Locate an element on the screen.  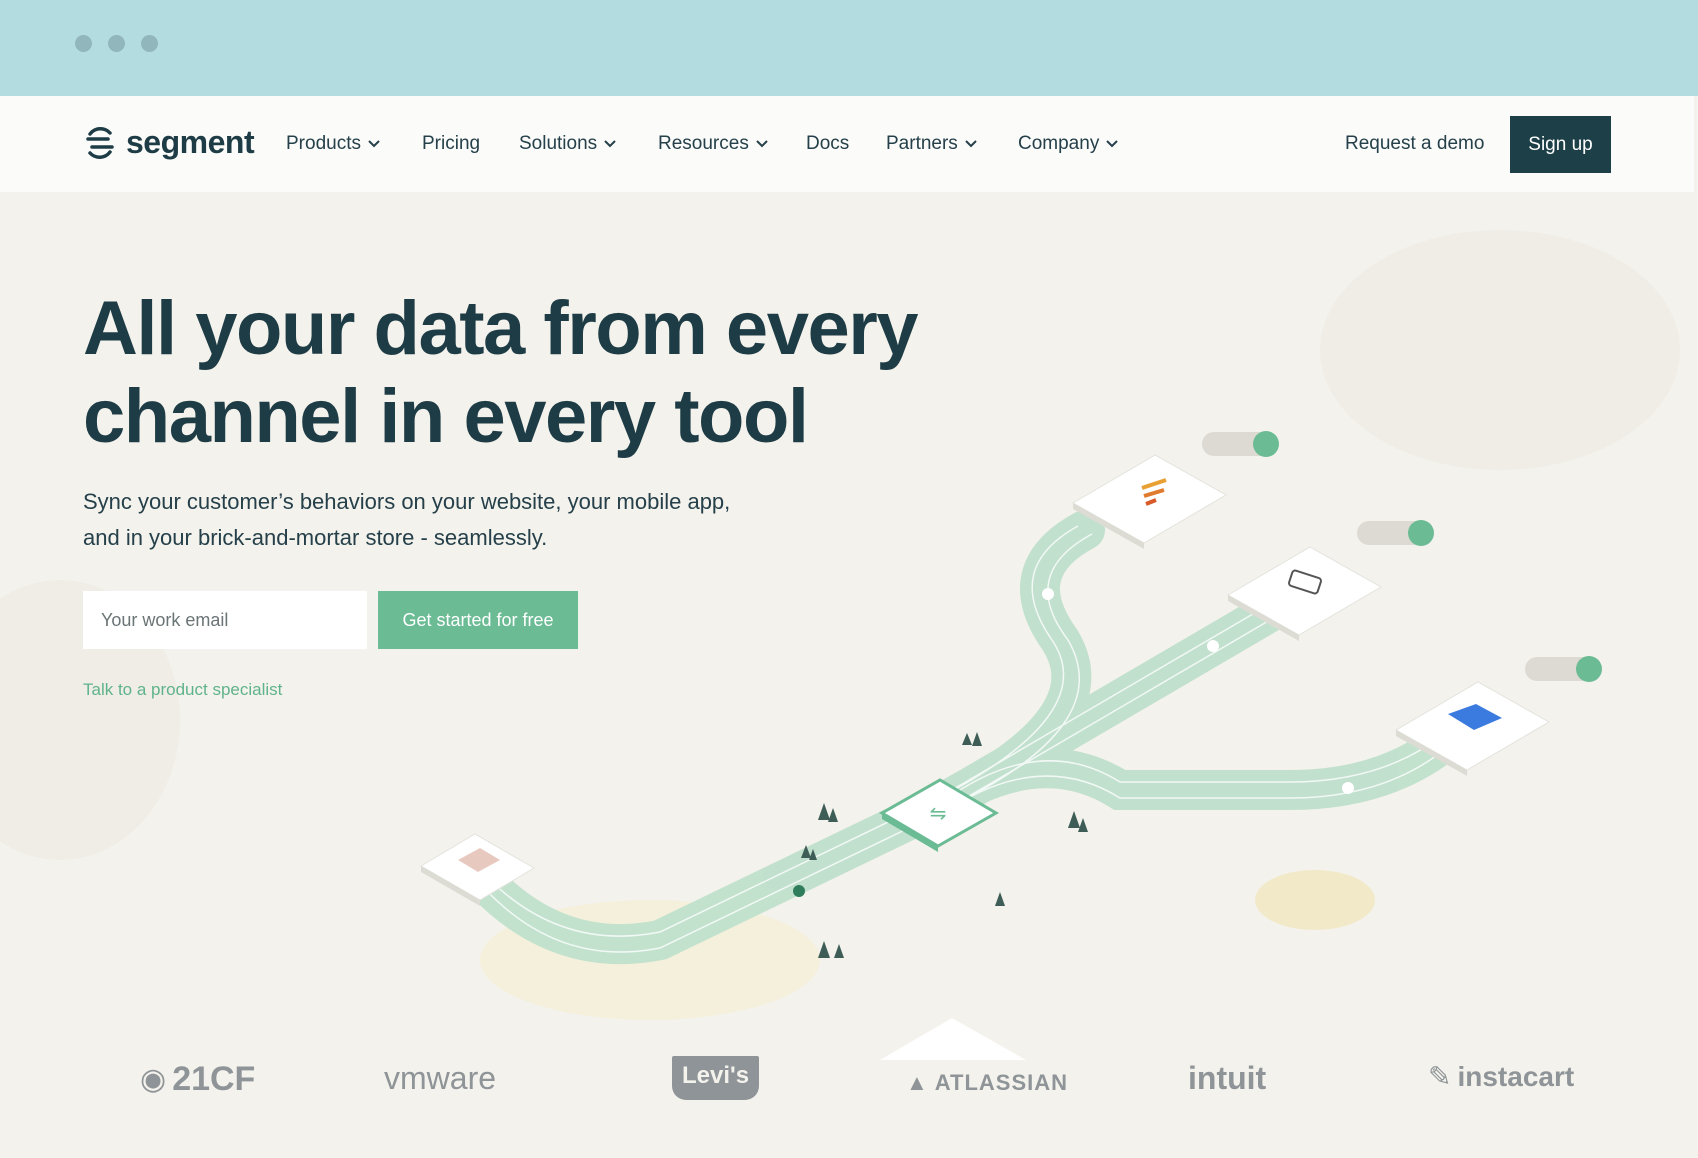
tree-decorations is located at coordinates (944, 845).